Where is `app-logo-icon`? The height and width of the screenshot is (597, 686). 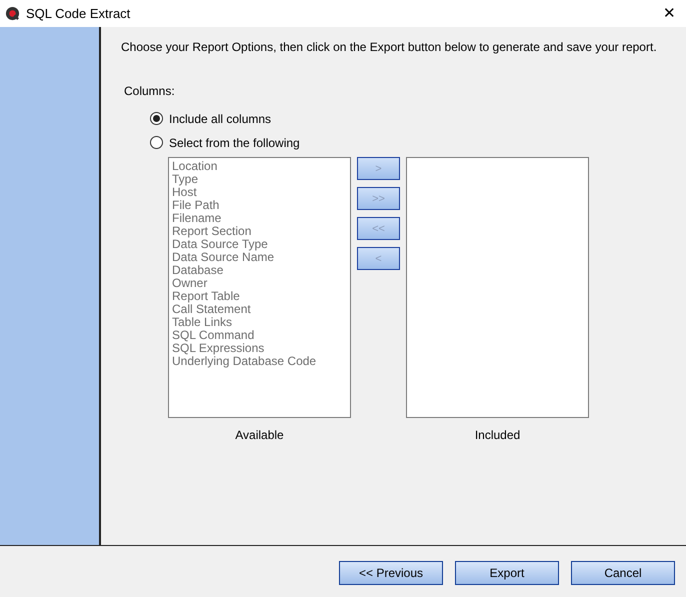
app-logo-icon is located at coordinates (12, 13).